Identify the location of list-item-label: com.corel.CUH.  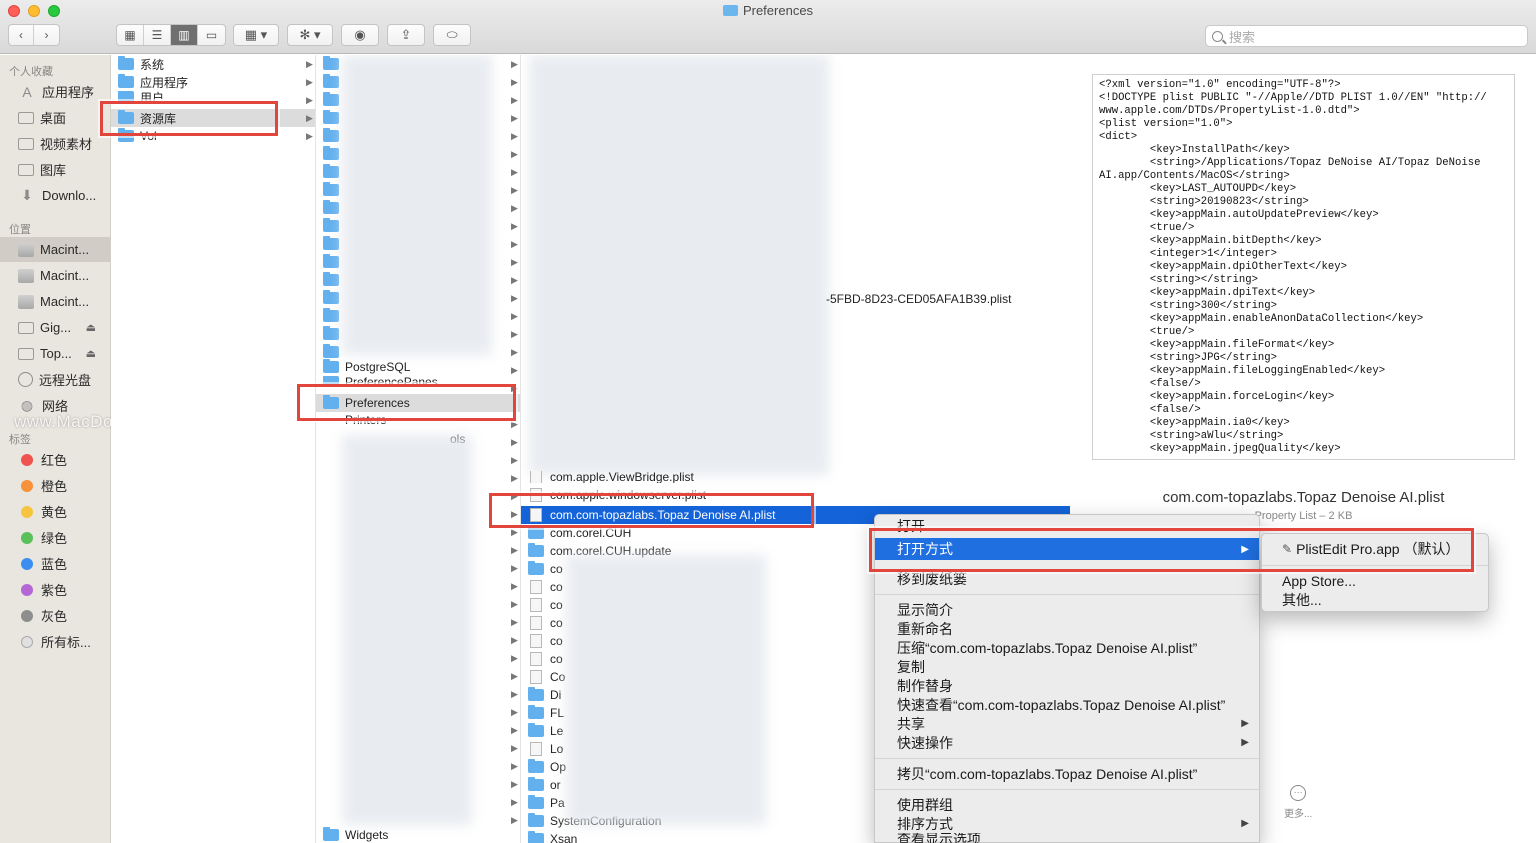
(591, 533).